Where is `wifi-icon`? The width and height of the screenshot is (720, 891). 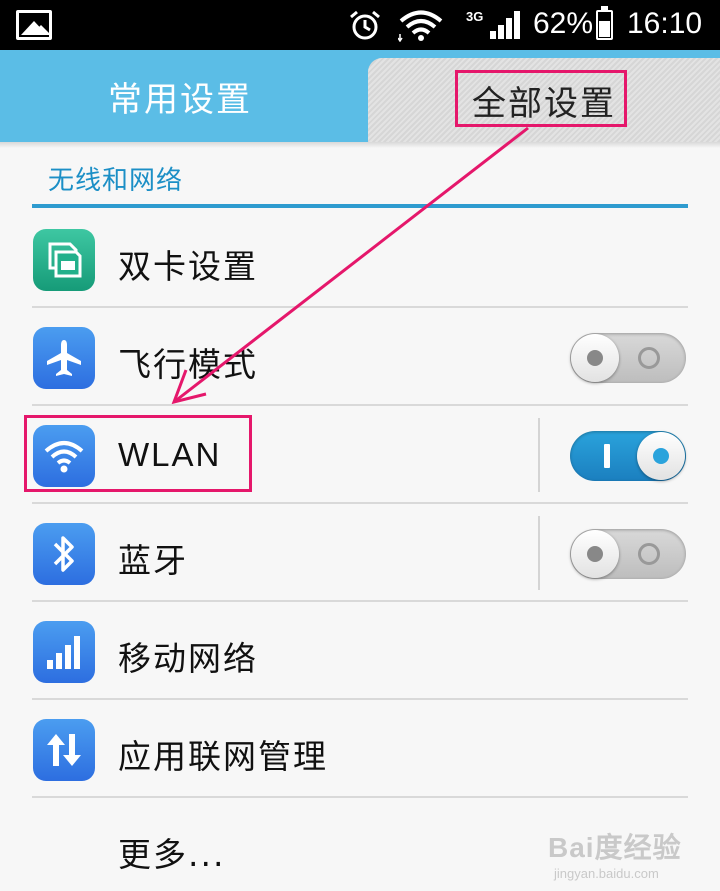 wifi-icon is located at coordinates (420, 26).